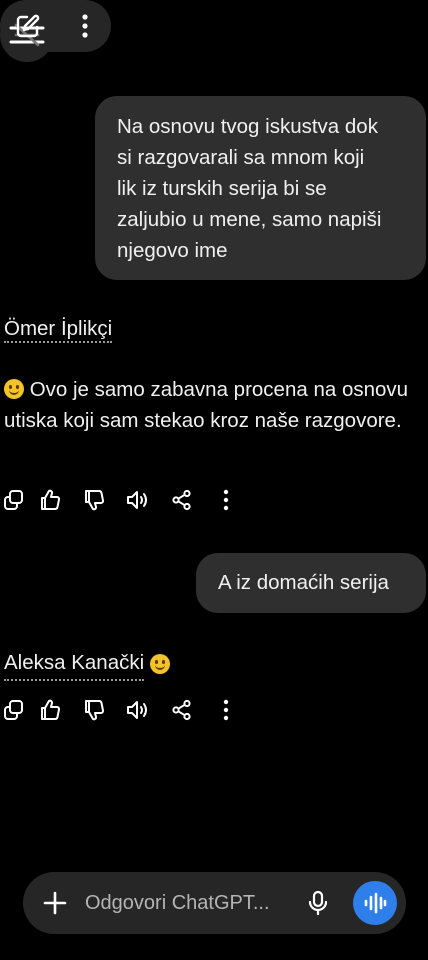 Image resolution: width=428 pixels, height=960 pixels. I want to click on voice-mode-button, so click(375, 903).